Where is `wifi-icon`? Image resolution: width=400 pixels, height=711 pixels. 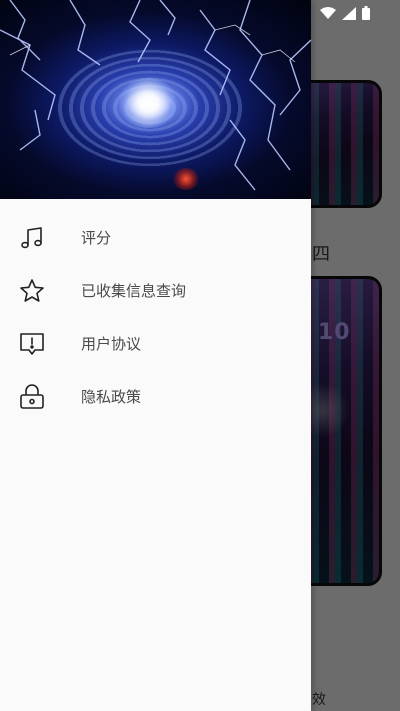 wifi-icon is located at coordinates (328, 13).